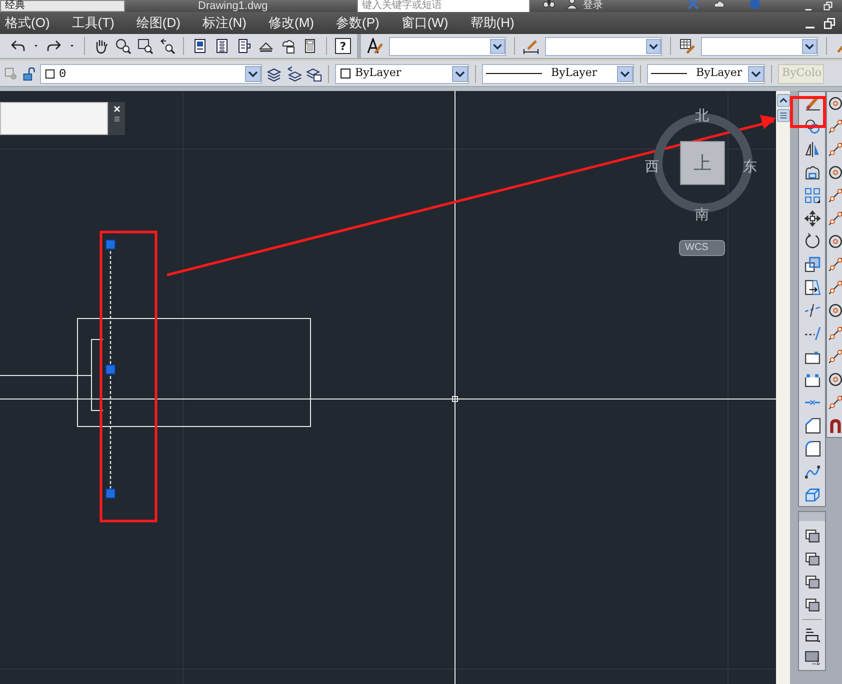  What do you see at coordinates (812, 657) in the screenshot?
I see `screen-edit-icon` at bounding box center [812, 657].